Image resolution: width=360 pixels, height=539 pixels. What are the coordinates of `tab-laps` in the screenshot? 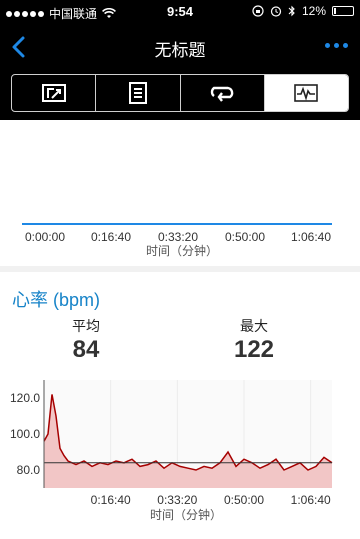 It's located at (223, 93).